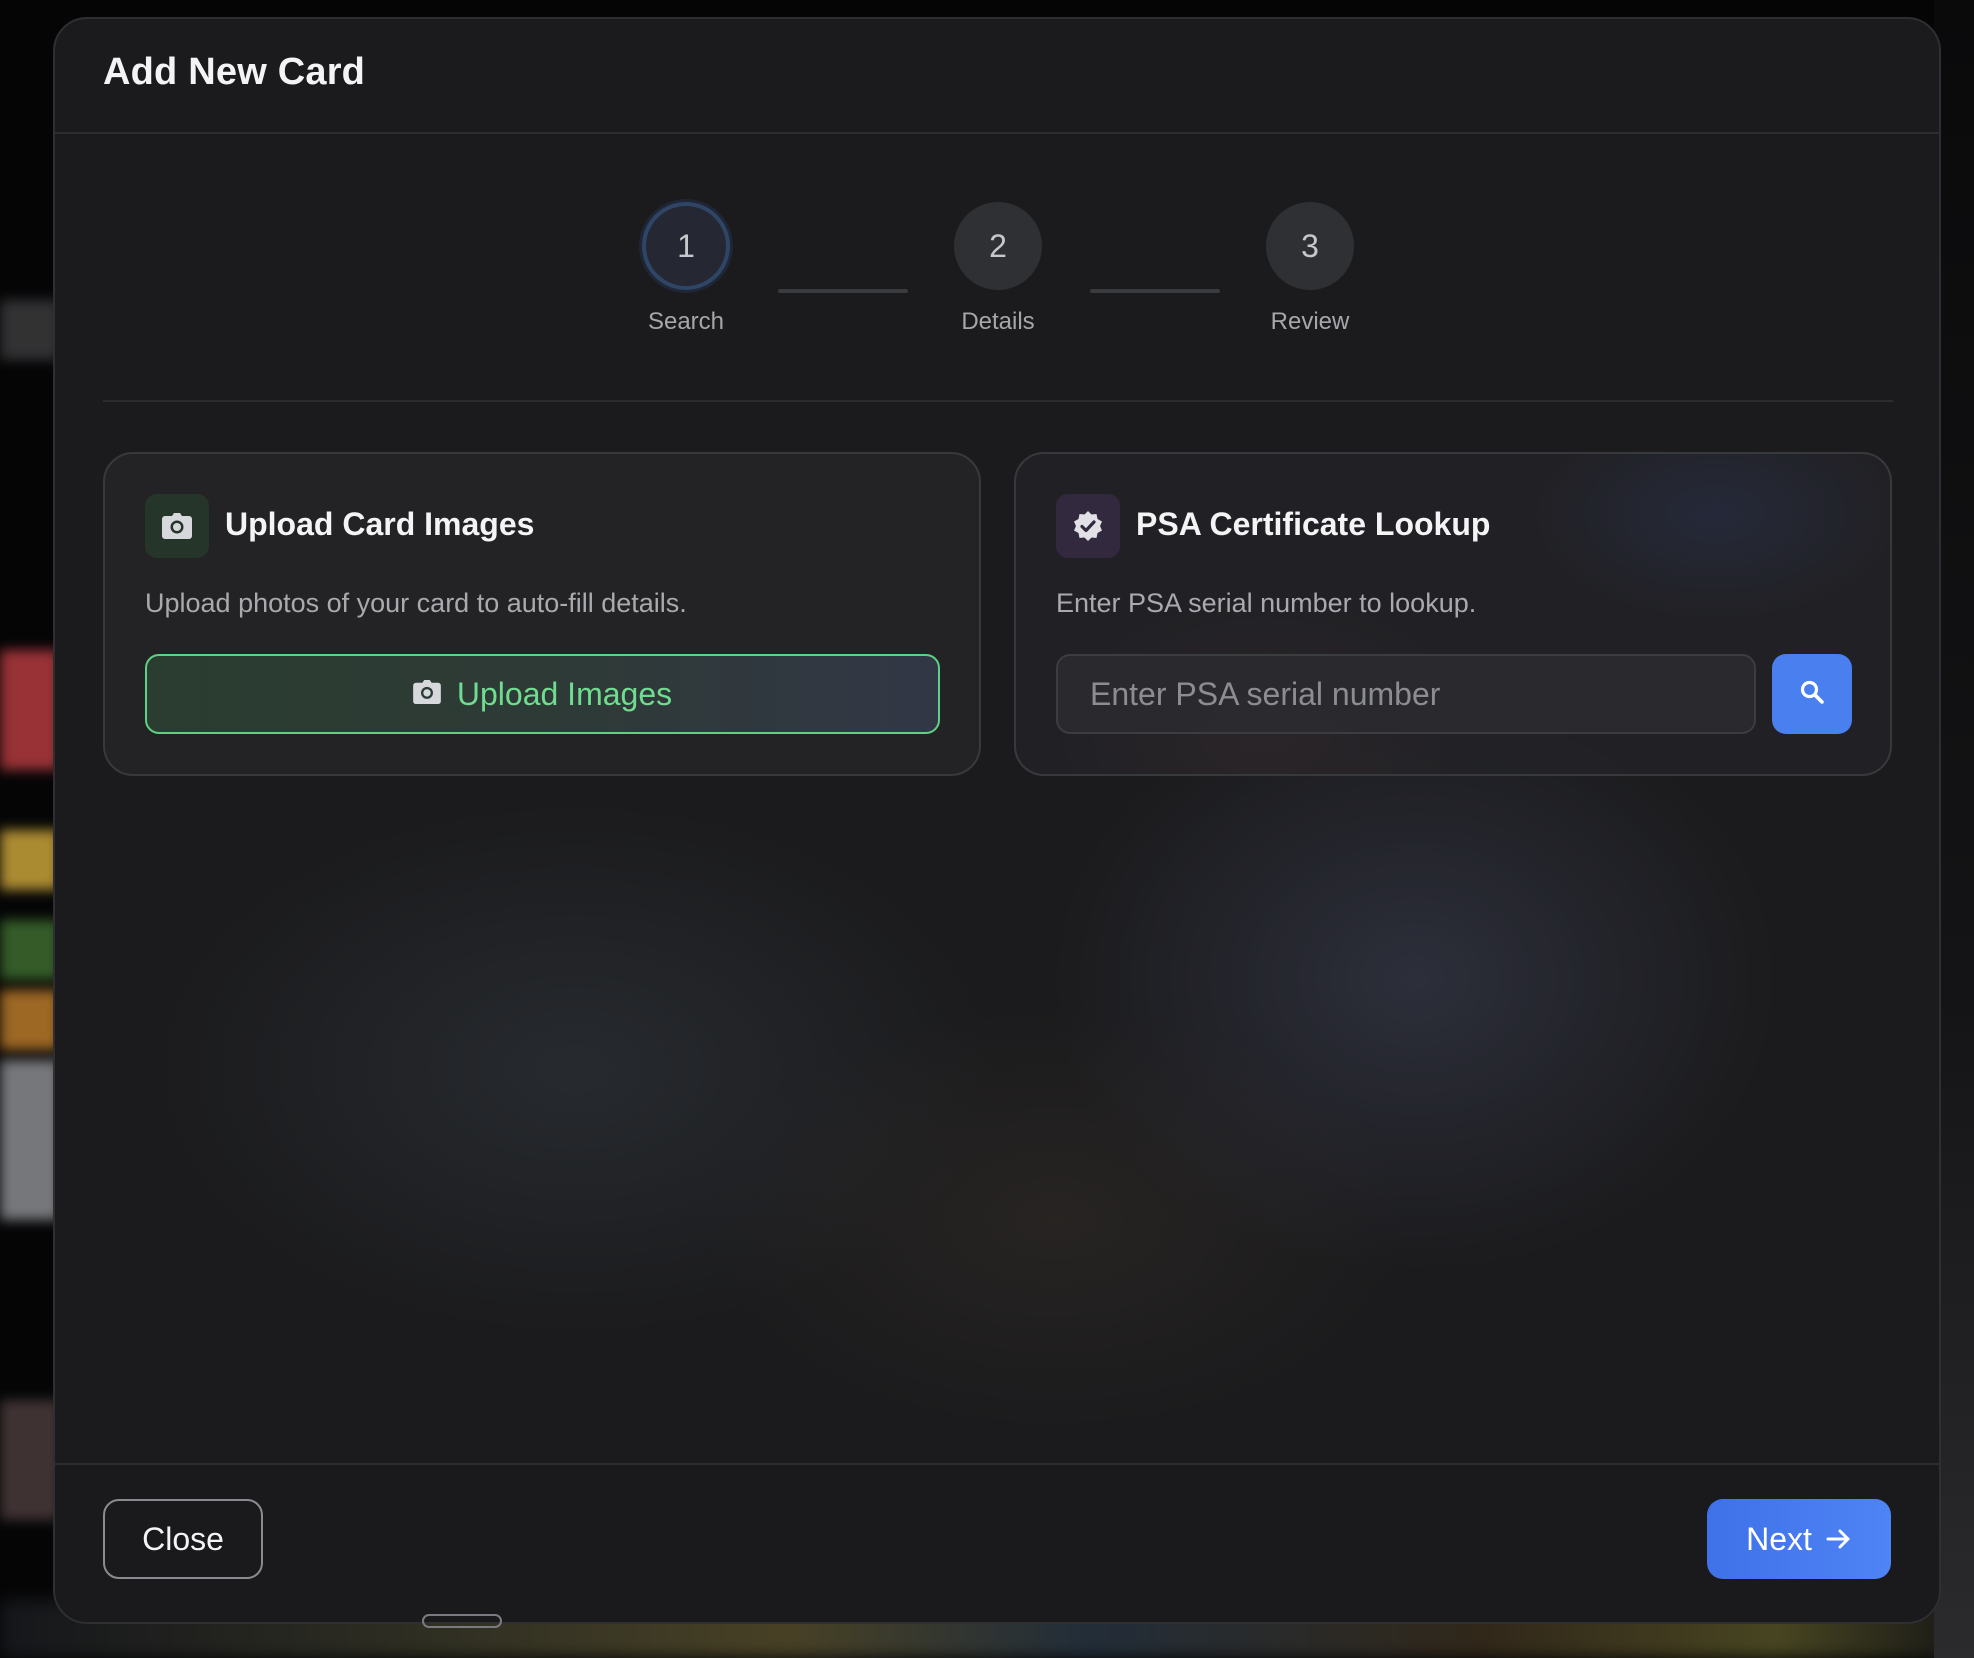 The image size is (1974, 1658). I want to click on step-search: 1 Search, so click(686, 269).